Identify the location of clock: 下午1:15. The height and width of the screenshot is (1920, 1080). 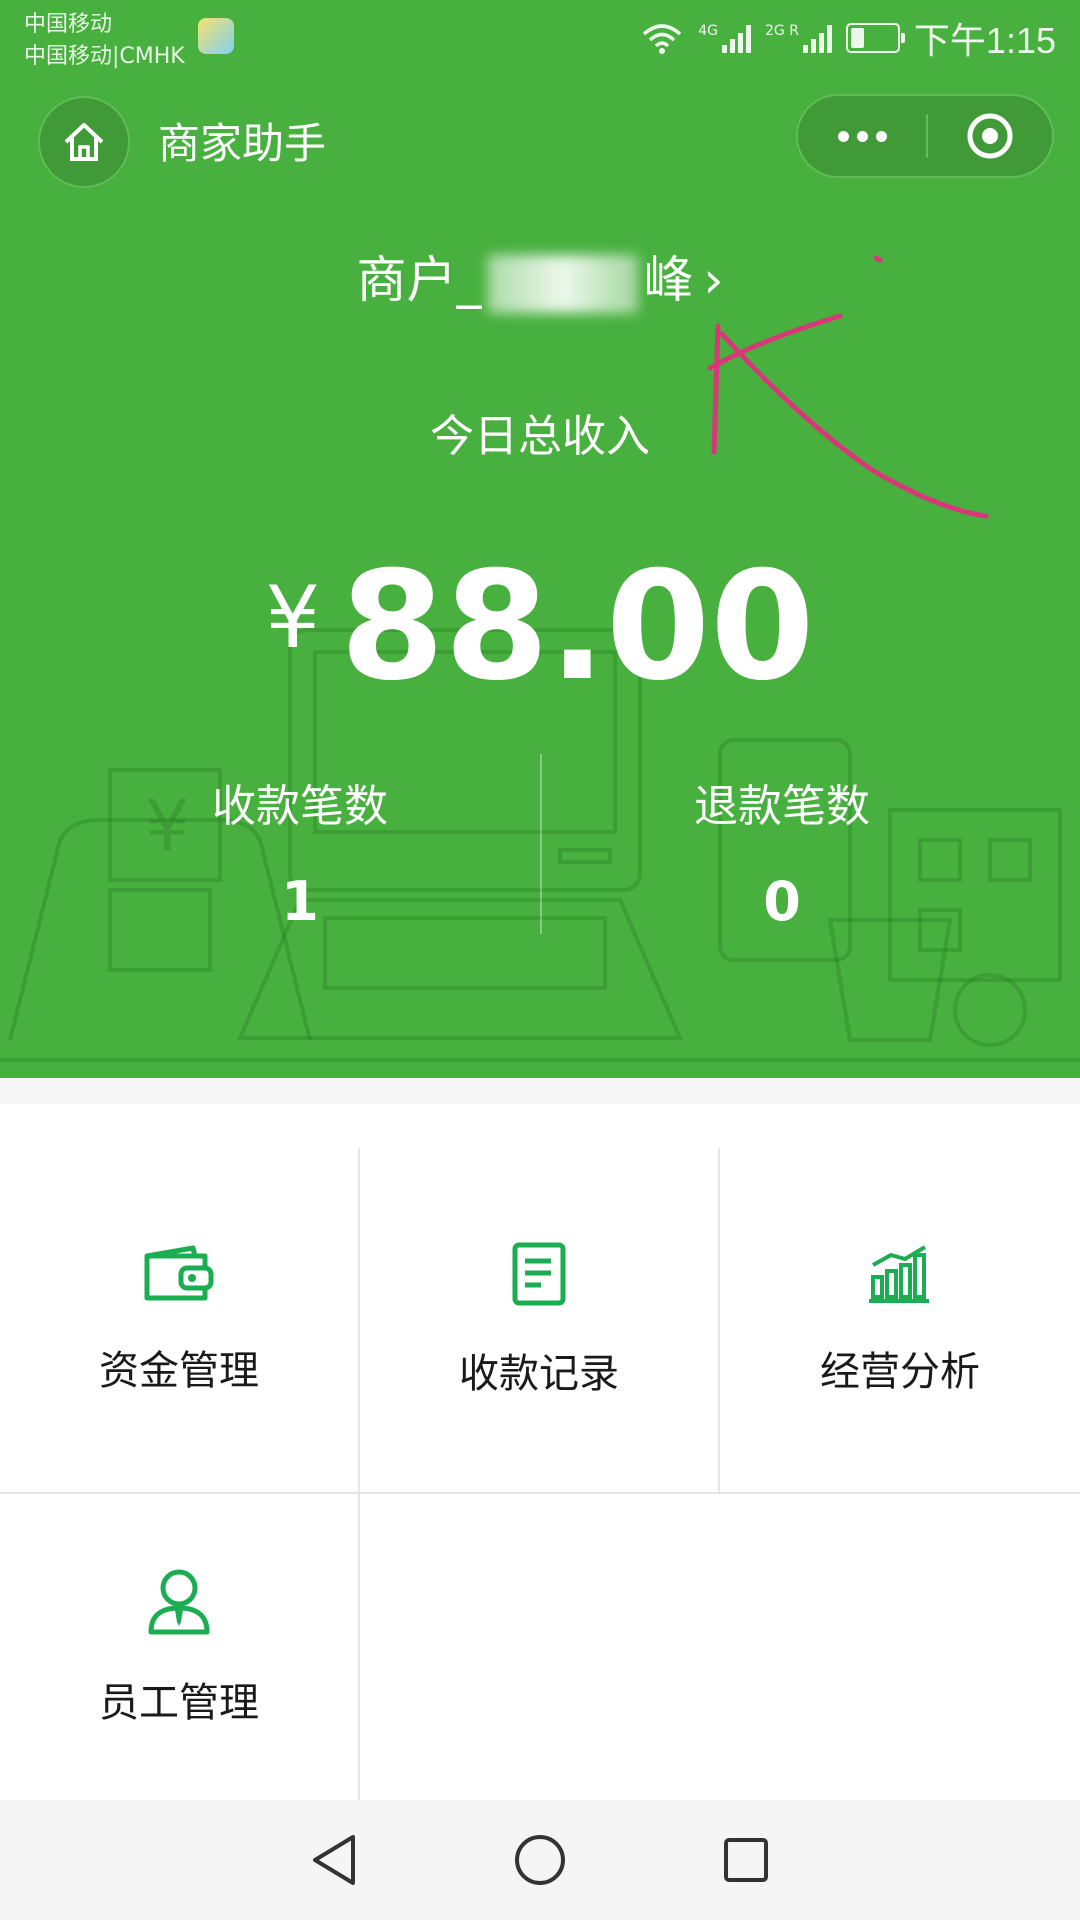
(984, 40).